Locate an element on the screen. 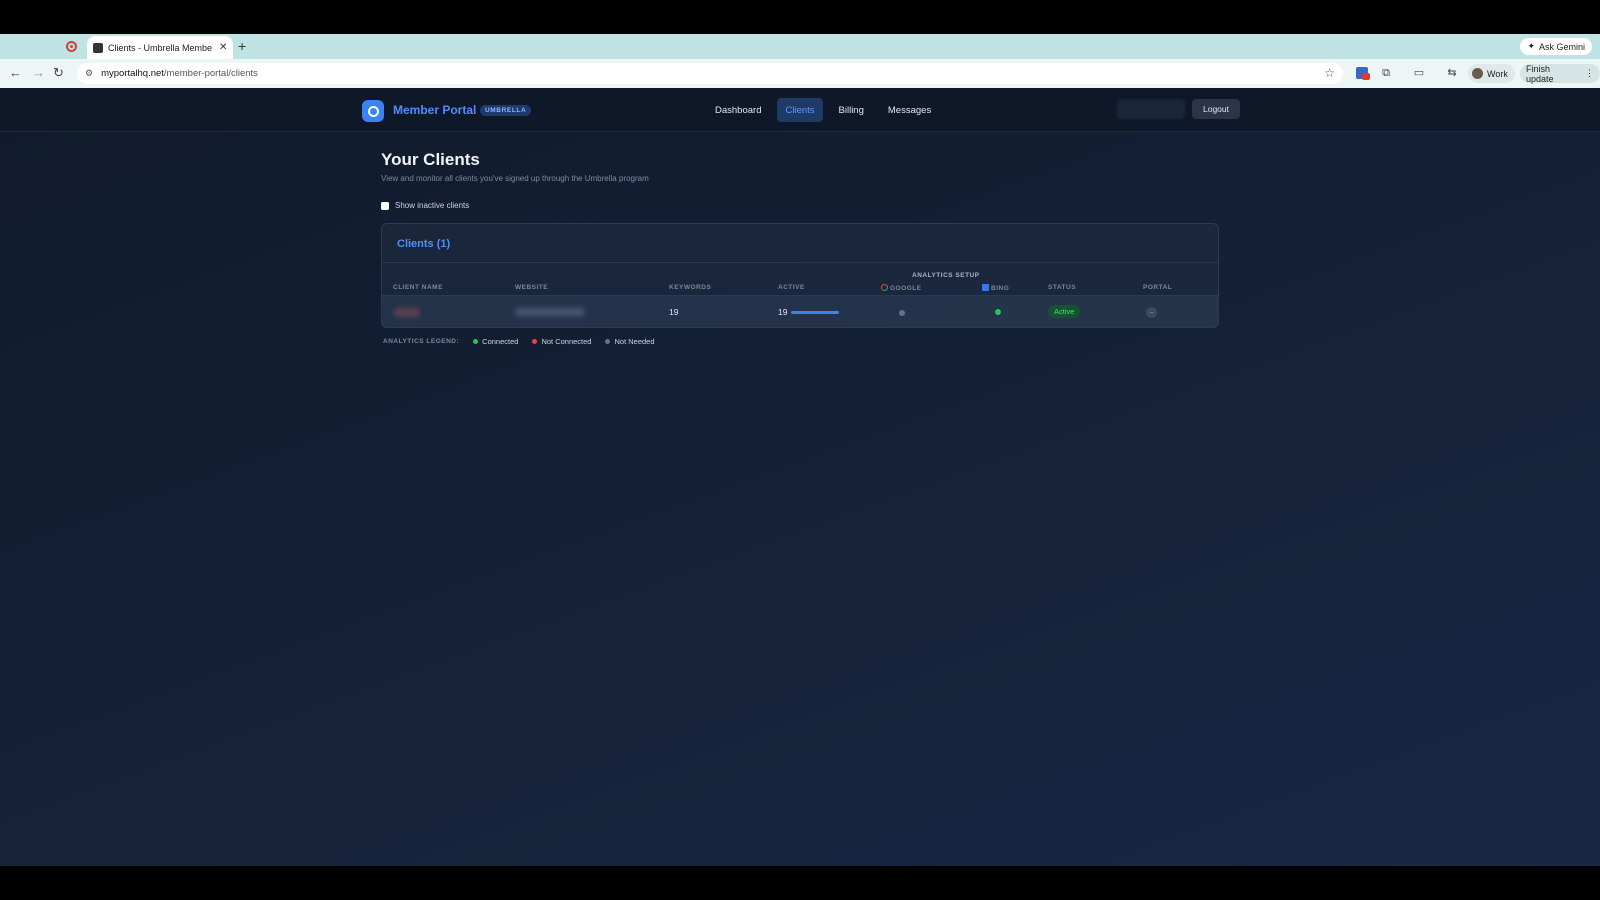 This screenshot has width=1600, height=900. col-status: STATUS is located at coordinates (1062, 287).